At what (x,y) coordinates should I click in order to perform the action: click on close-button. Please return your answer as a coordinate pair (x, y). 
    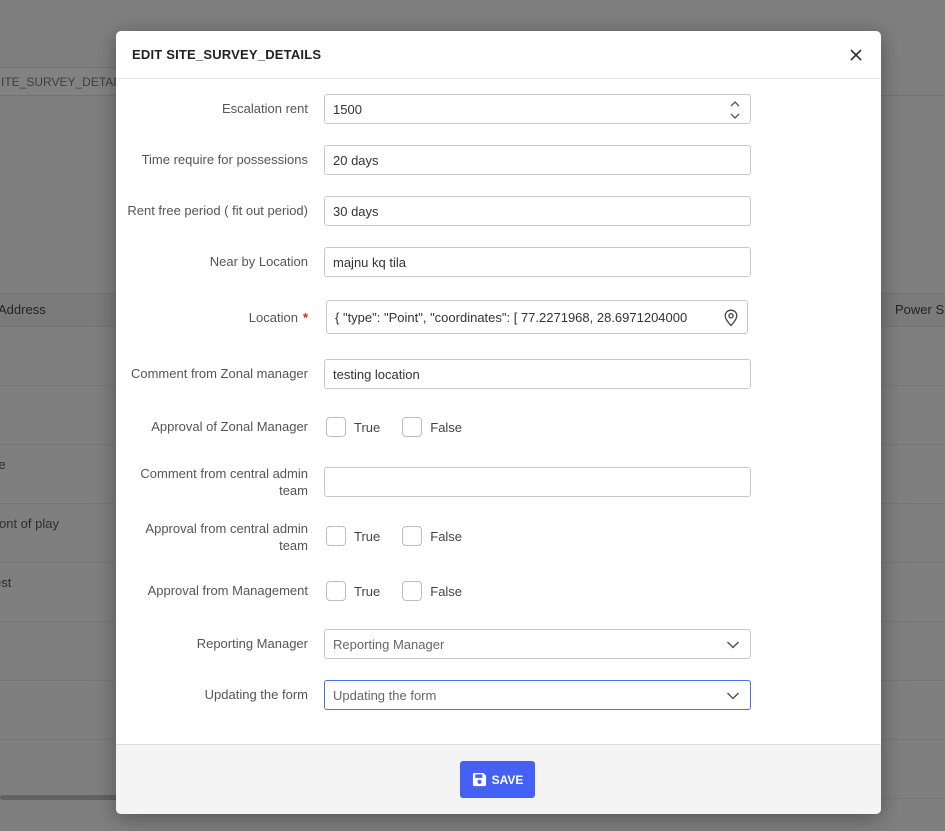
    Looking at the image, I should click on (856, 55).